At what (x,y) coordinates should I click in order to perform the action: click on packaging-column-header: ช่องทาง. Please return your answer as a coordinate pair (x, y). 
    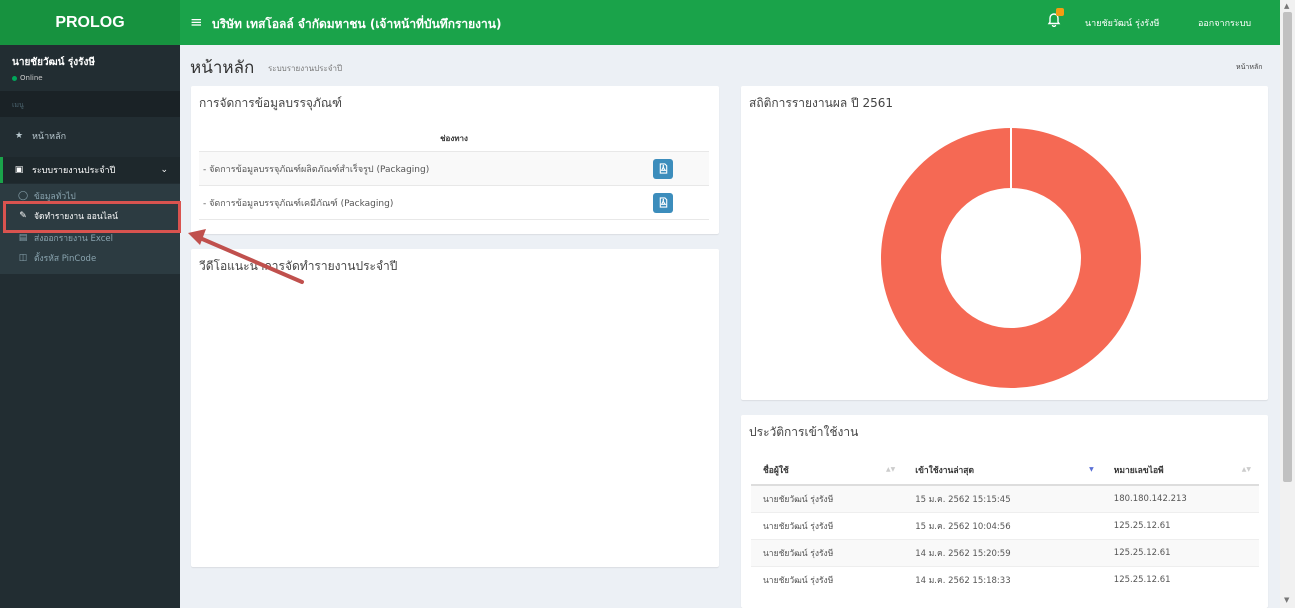
    Looking at the image, I should click on (454, 139).